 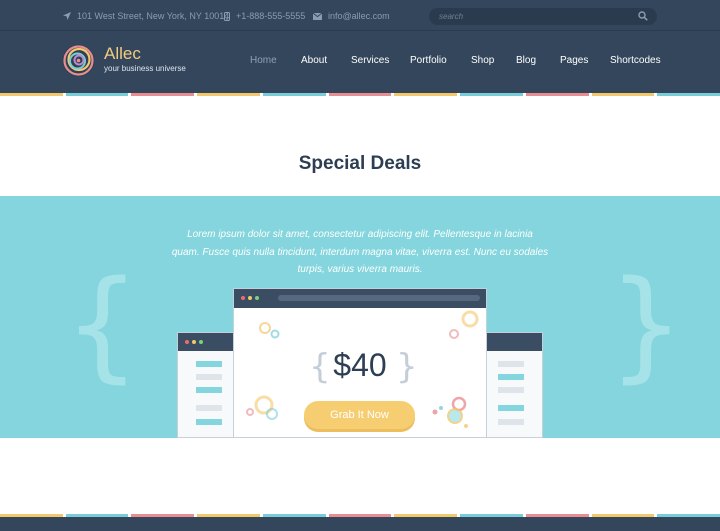 What do you see at coordinates (263, 60) in the screenshot?
I see `nav-item-home: Home` at bounding box center [263, 60].